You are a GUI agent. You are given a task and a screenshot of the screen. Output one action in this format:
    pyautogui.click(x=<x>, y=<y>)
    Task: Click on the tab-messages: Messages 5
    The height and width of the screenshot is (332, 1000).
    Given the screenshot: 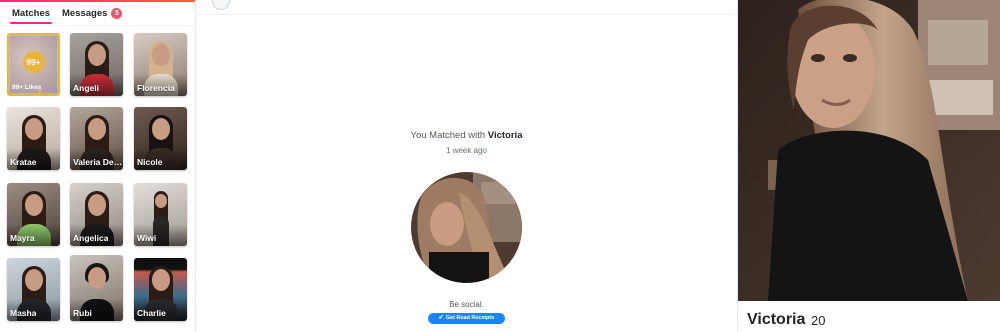 What is the action you would take?
    pyautogui.click(x=92, y=13)
    